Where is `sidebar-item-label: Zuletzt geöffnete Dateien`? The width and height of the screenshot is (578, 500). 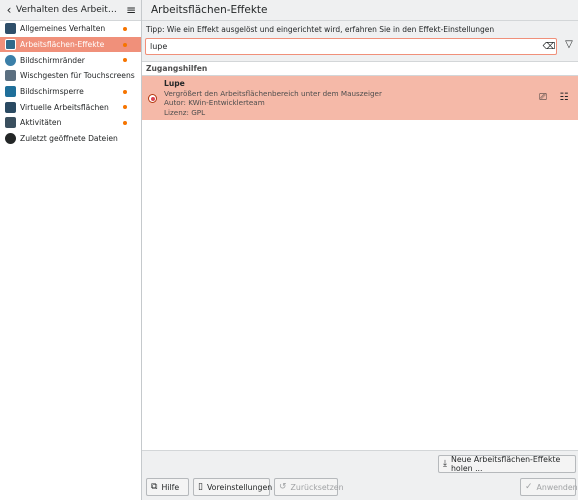
sidebar-item-label: Zuletzt geöffnete Dateien is located at coordinates (69, 139).